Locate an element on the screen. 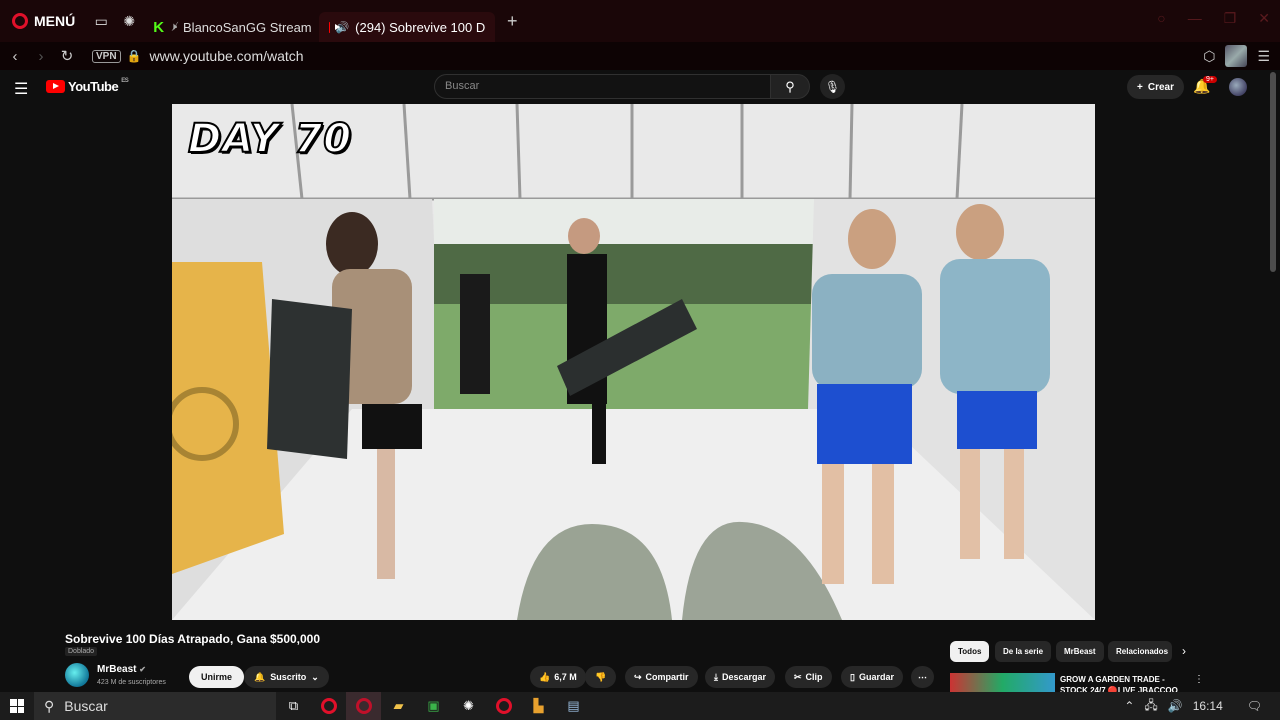 This screenshot has width=1280, height=720. tab-youtube-video: 🔊 (294) Sobrevive 100 D is located at coordinates (407, 27).